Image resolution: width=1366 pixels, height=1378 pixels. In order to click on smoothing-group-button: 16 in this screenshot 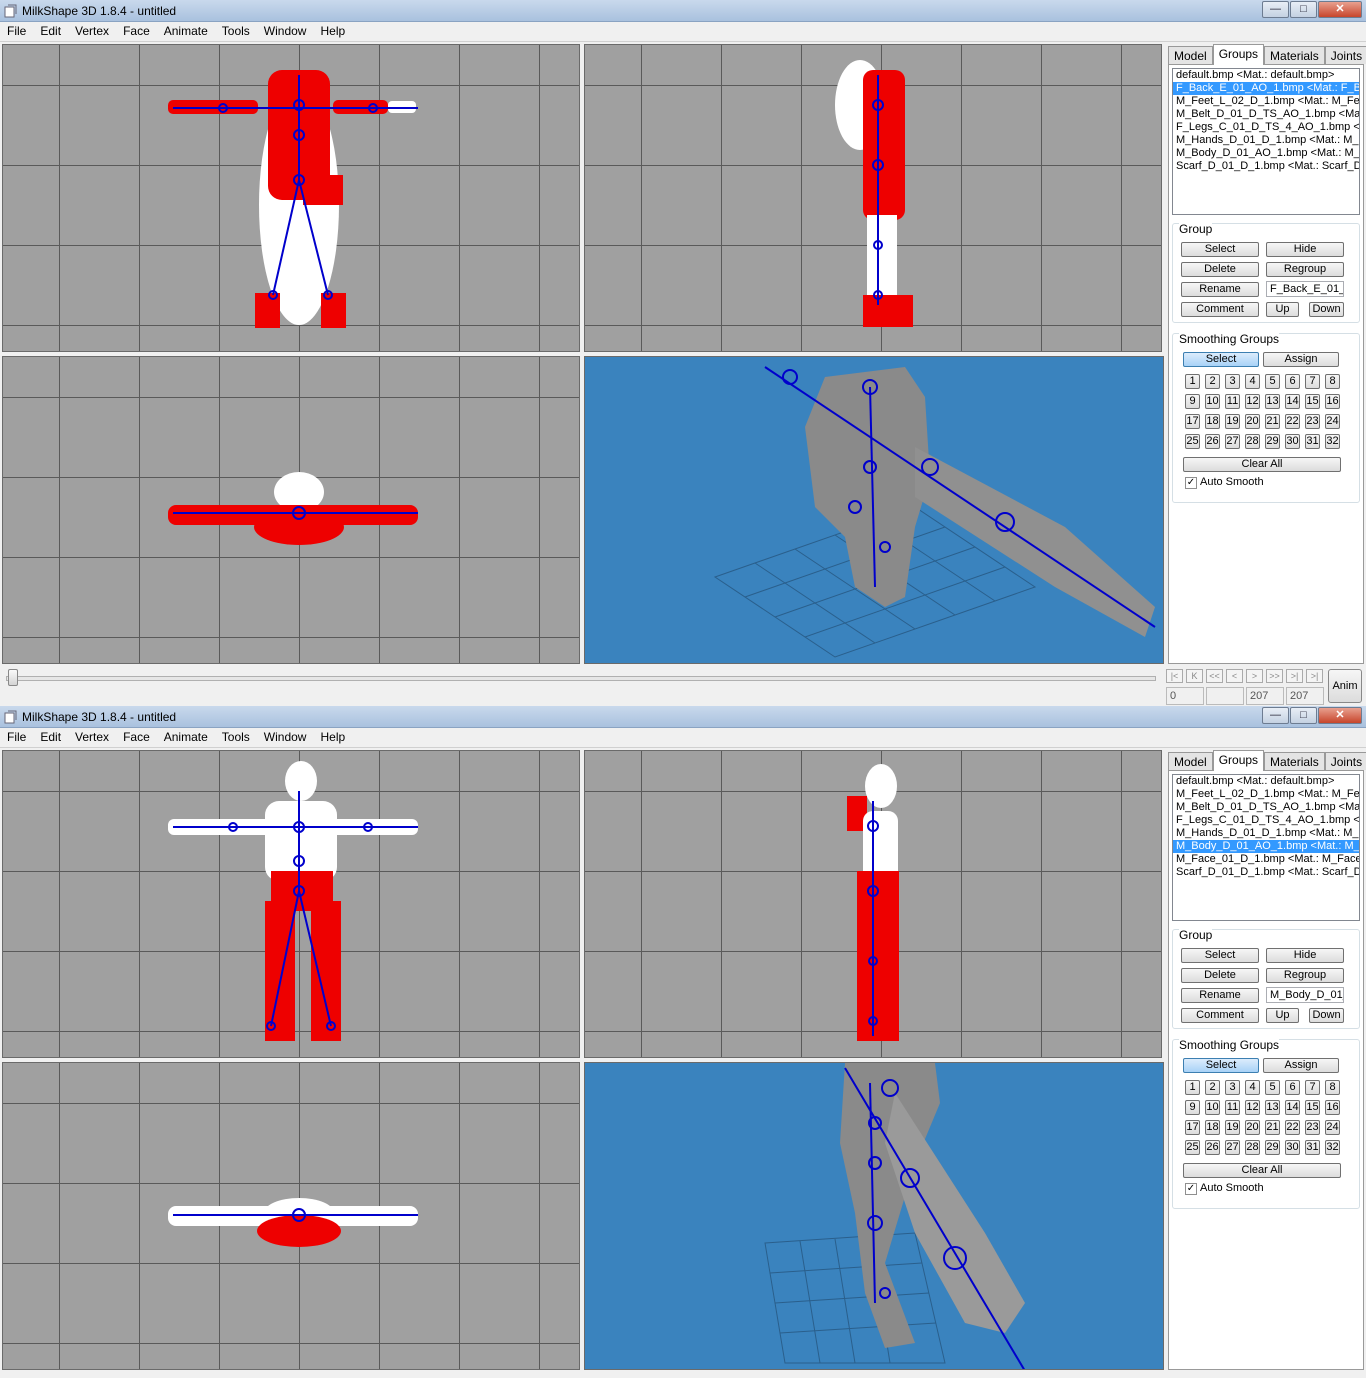, I will do `click(1332, 1107)`.